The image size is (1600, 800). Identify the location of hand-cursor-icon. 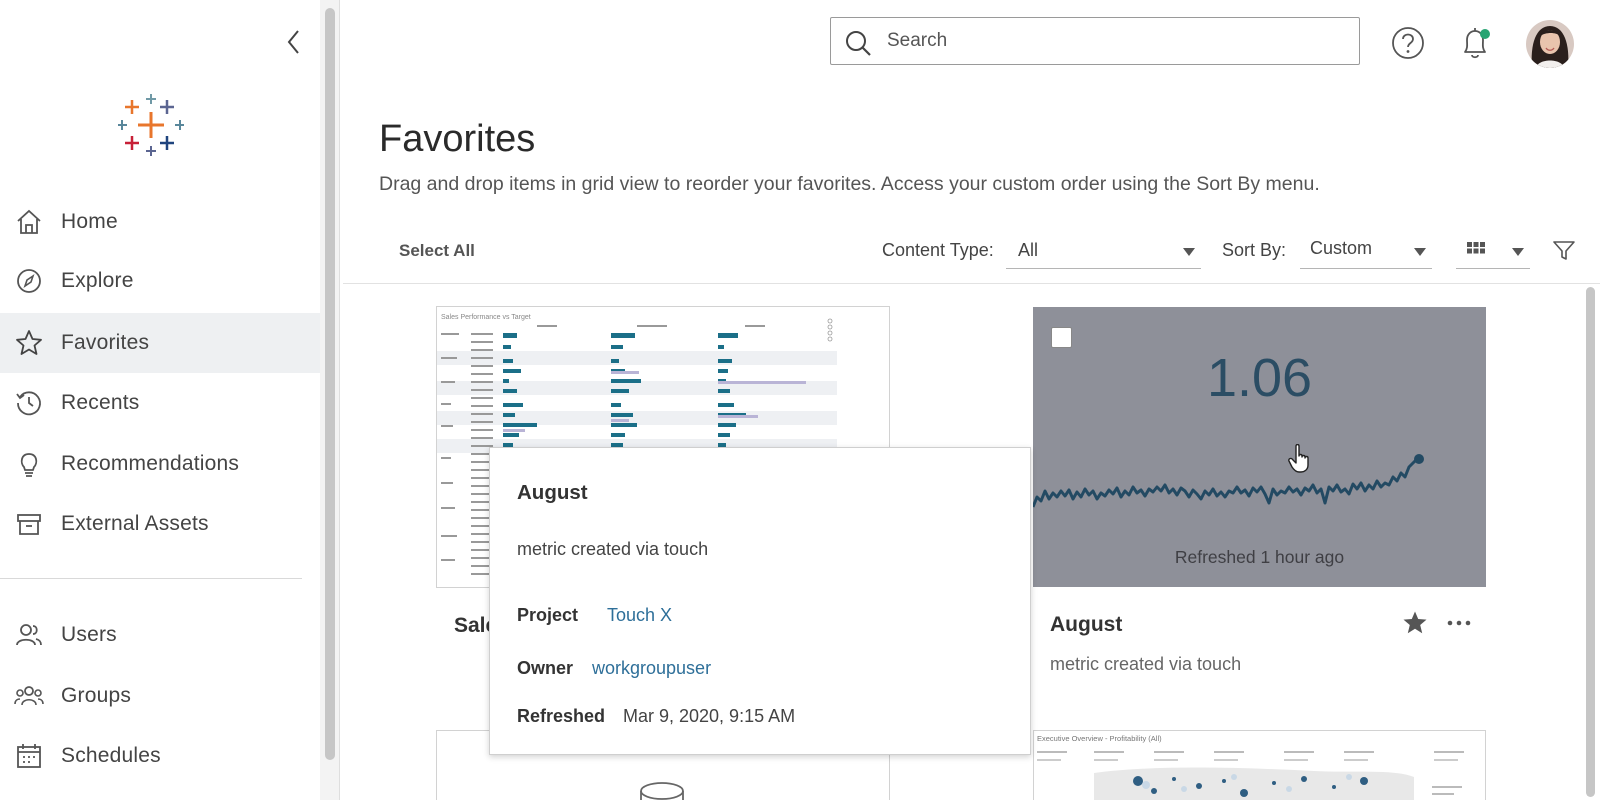
(1301, 461).